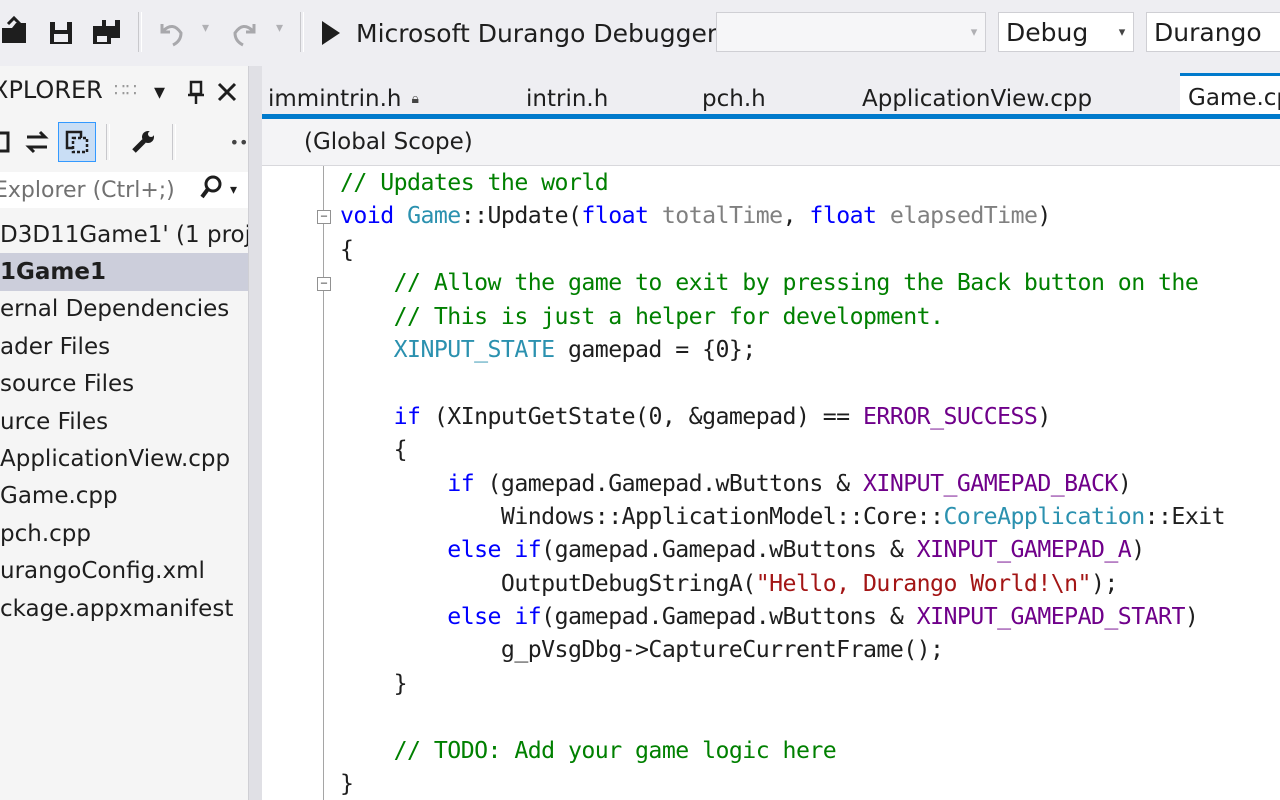  Describe the element at coordinates (1234, 98) in the screenshot. I see `tab-label: Game.cpp` at that location.